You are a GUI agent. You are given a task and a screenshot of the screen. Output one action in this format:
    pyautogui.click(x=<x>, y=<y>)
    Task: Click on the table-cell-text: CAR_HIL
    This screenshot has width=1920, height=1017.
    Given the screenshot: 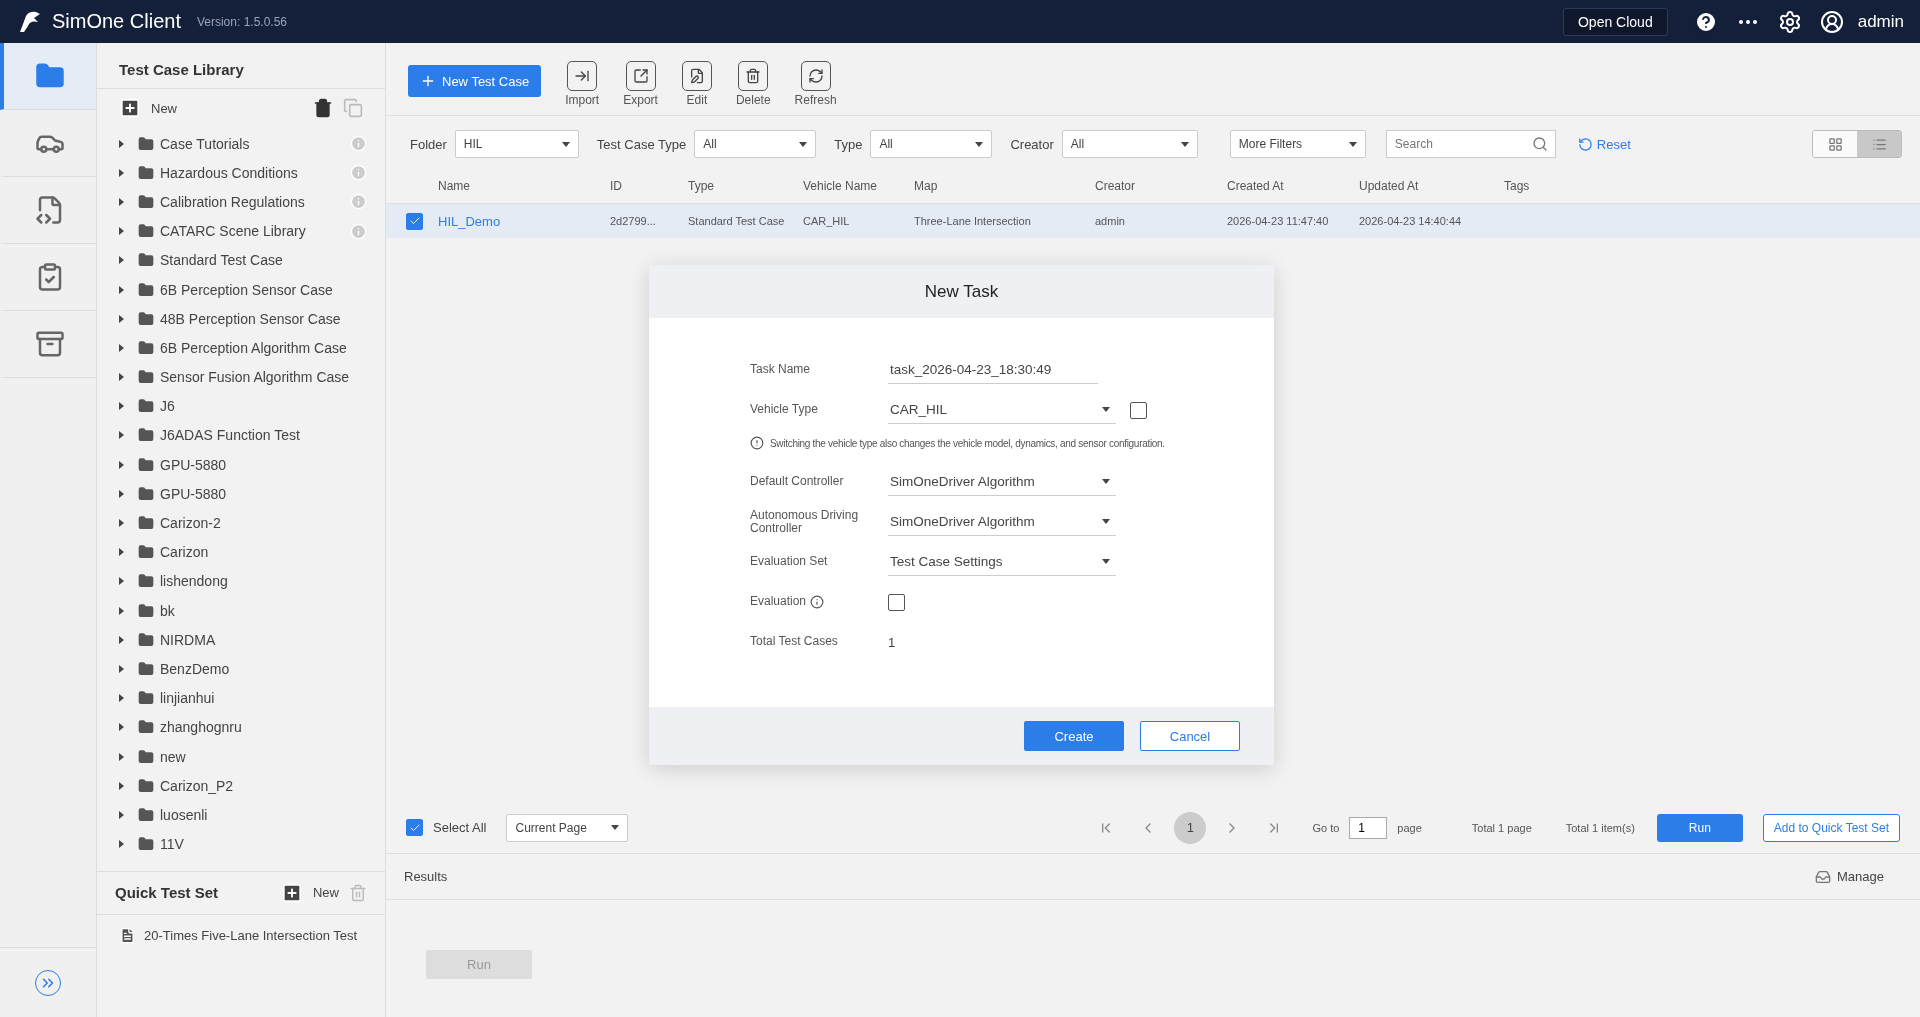 What is the action you would take?
    pyautogui.click(x=827, y=221)
    